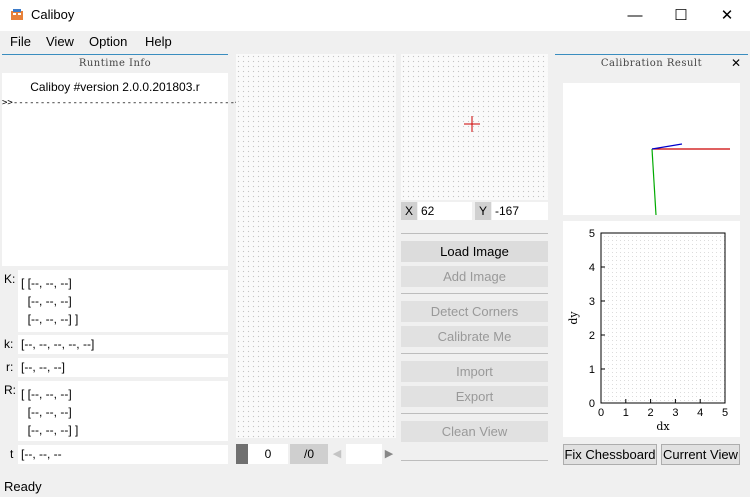 The height and width of the screenshot is (497, 750). Describe the element at coordinates (474, 251) in the screenshot. I see `load-image-button: Load Image` at that location.